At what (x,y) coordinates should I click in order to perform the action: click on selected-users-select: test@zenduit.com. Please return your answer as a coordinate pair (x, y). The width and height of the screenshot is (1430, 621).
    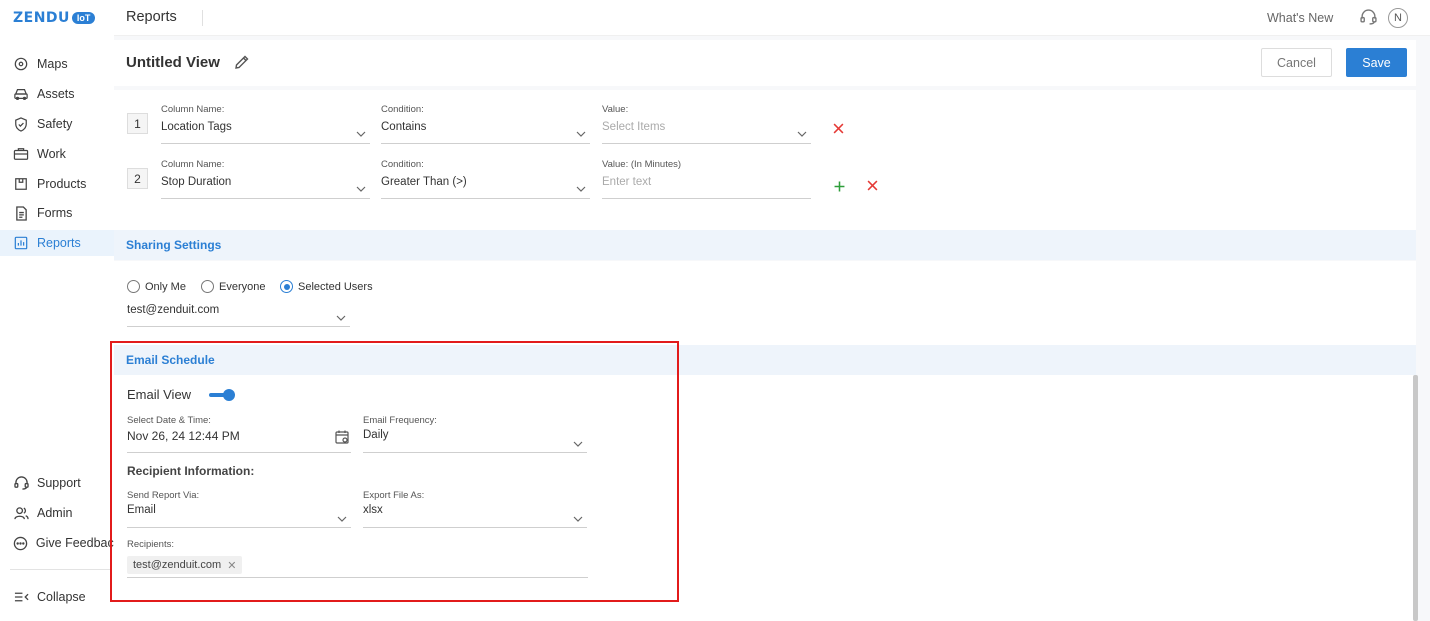
    Looking at the image, I should click on (238, 316).